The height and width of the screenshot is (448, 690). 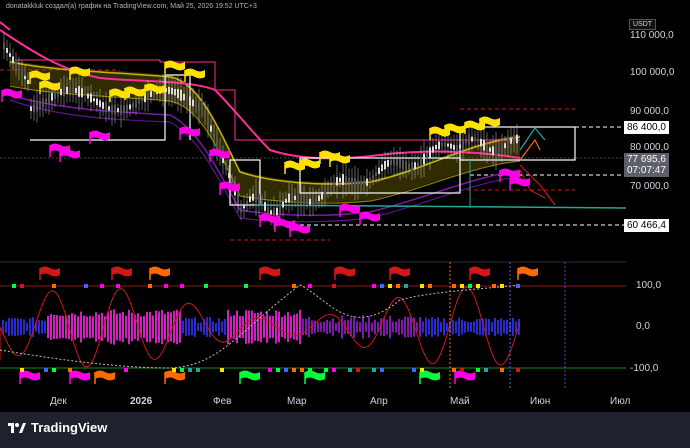 I want to click on osc-histogram, so click(x=261, y=327).